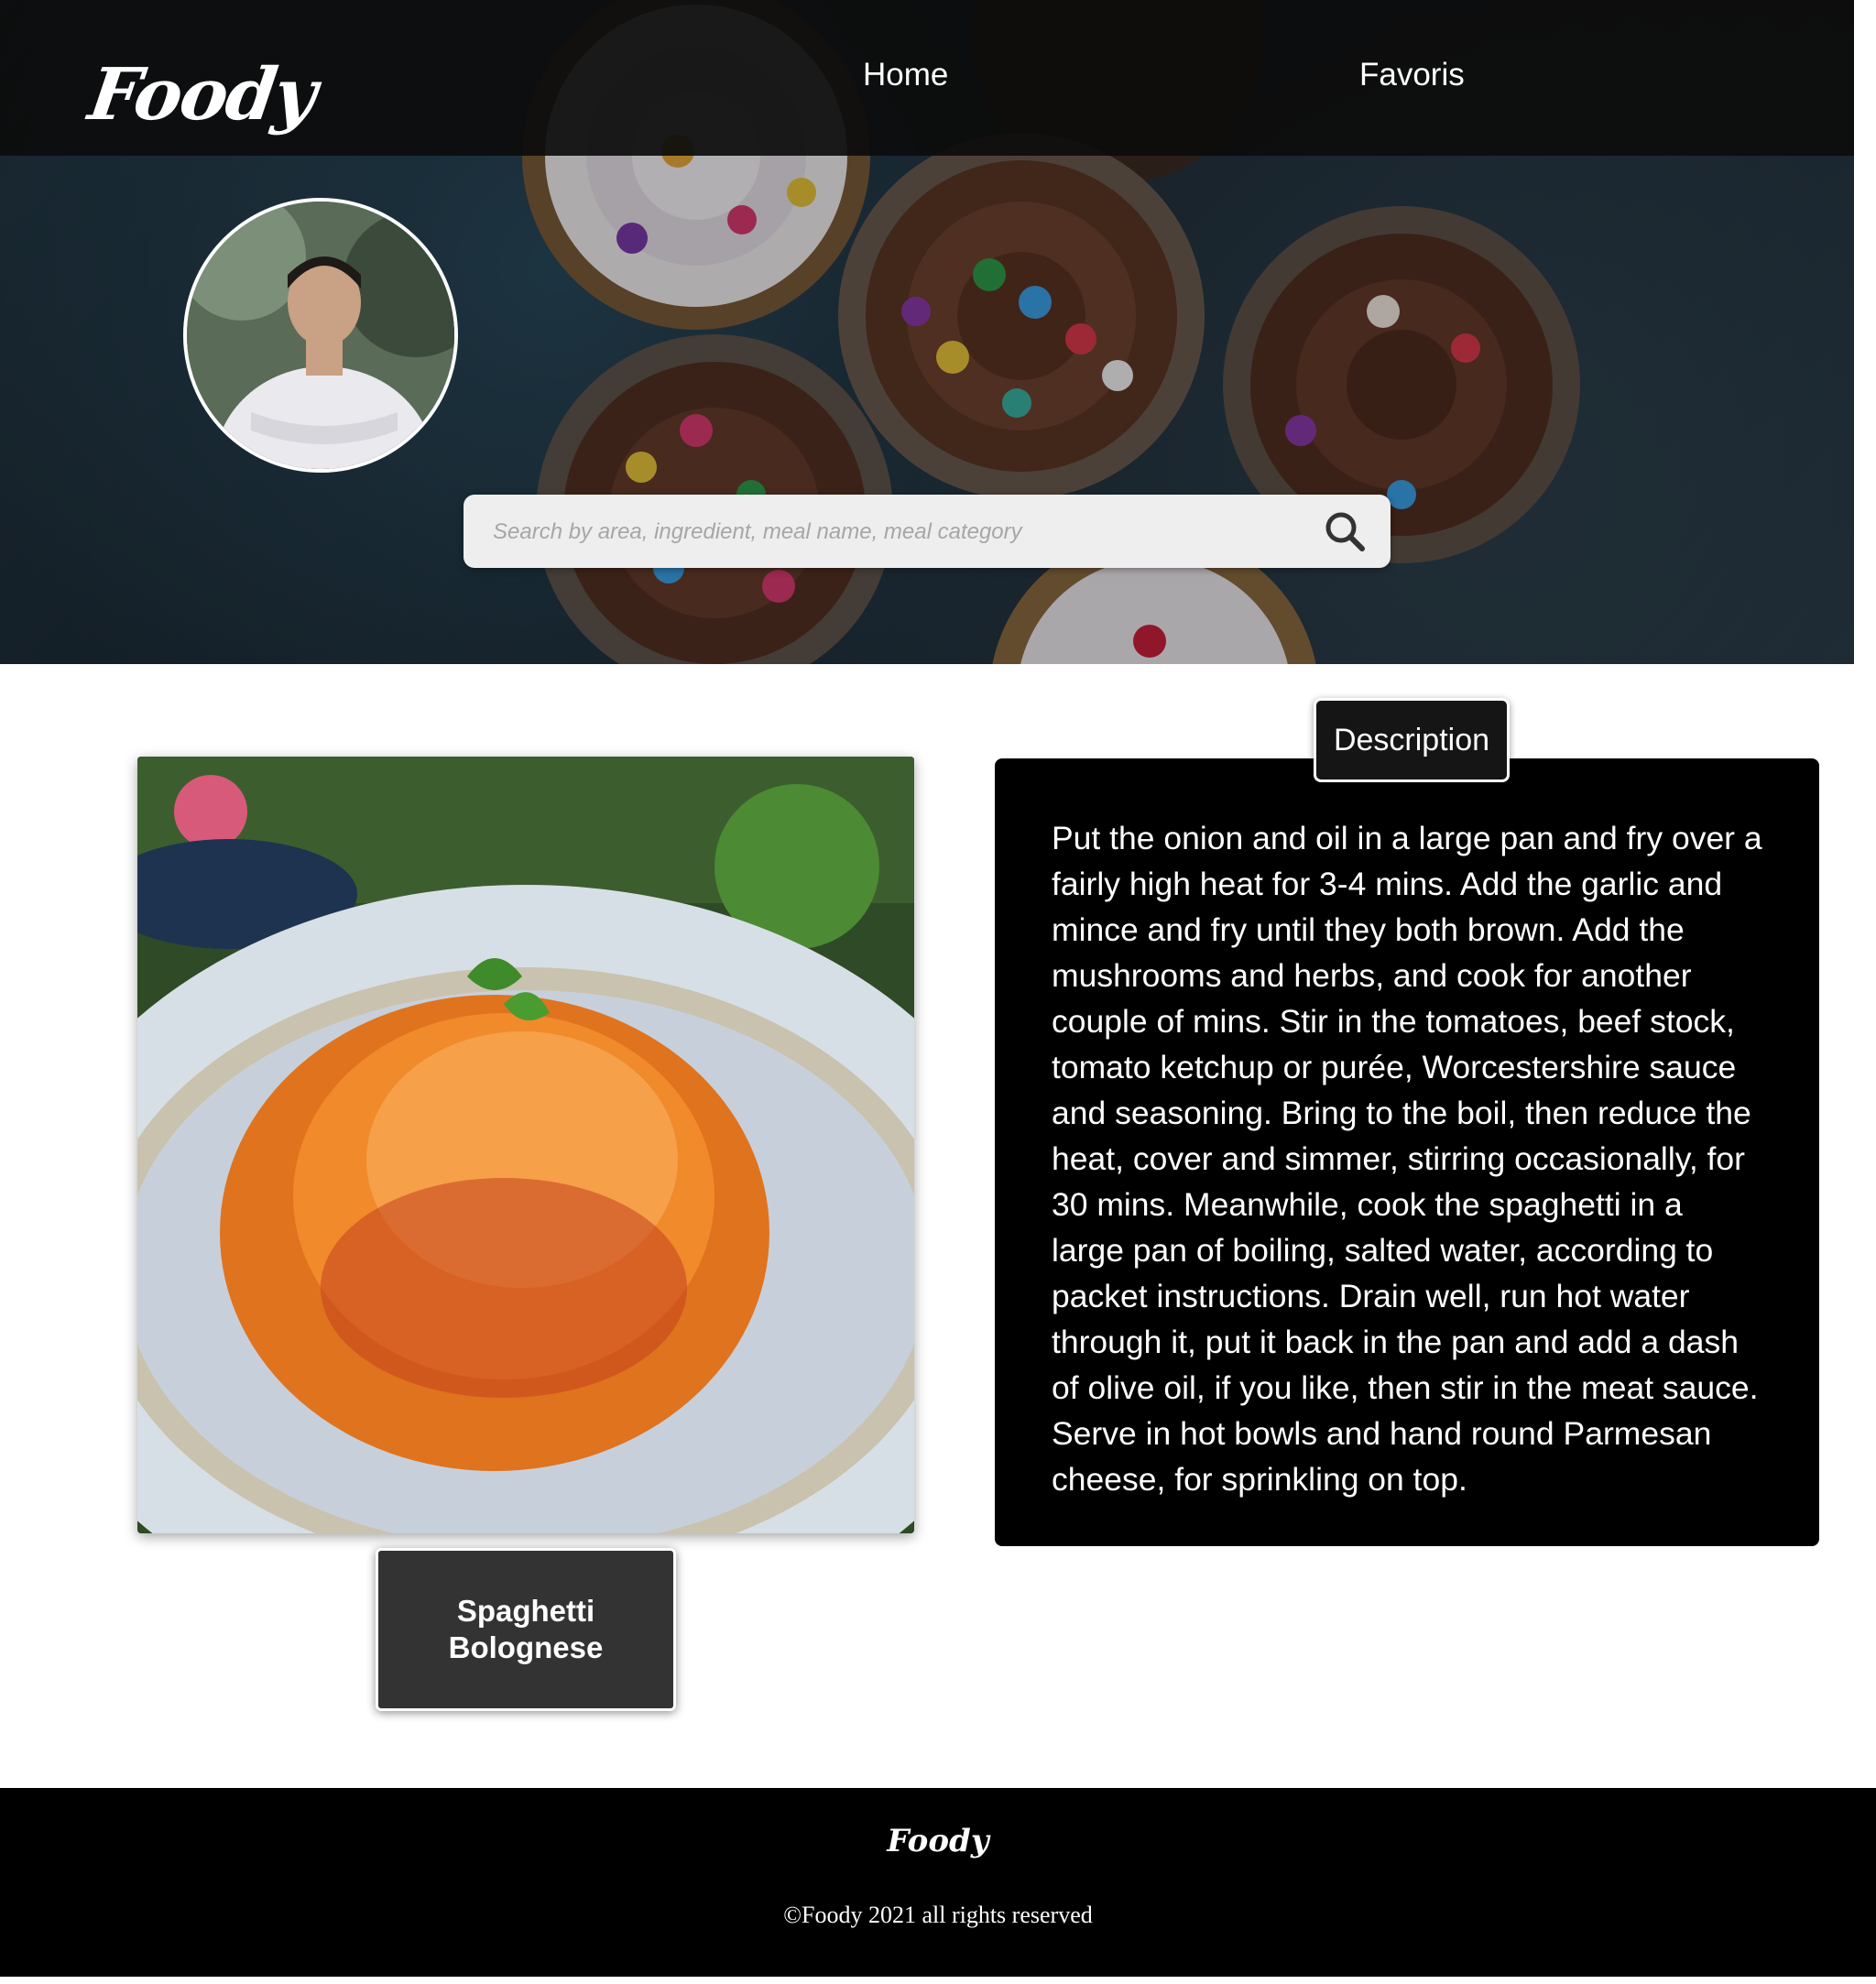 The height and width of the screenshot is (1984, 1876). I want to click on nav-link-favoris: Favoris, so click(1412, 75).